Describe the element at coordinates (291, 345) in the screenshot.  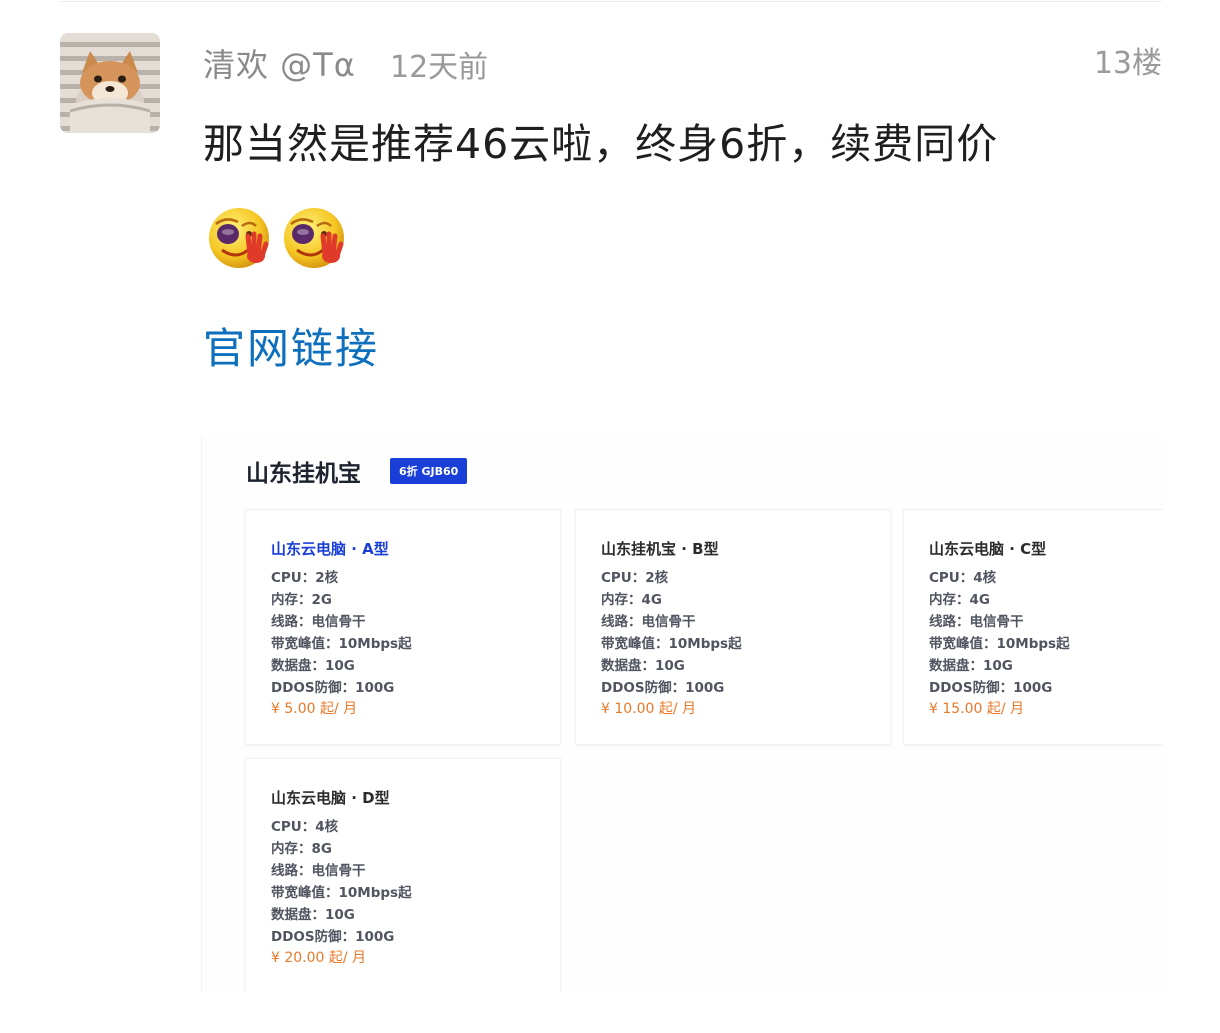
I see `official-site-link: 官网链接` at that location.